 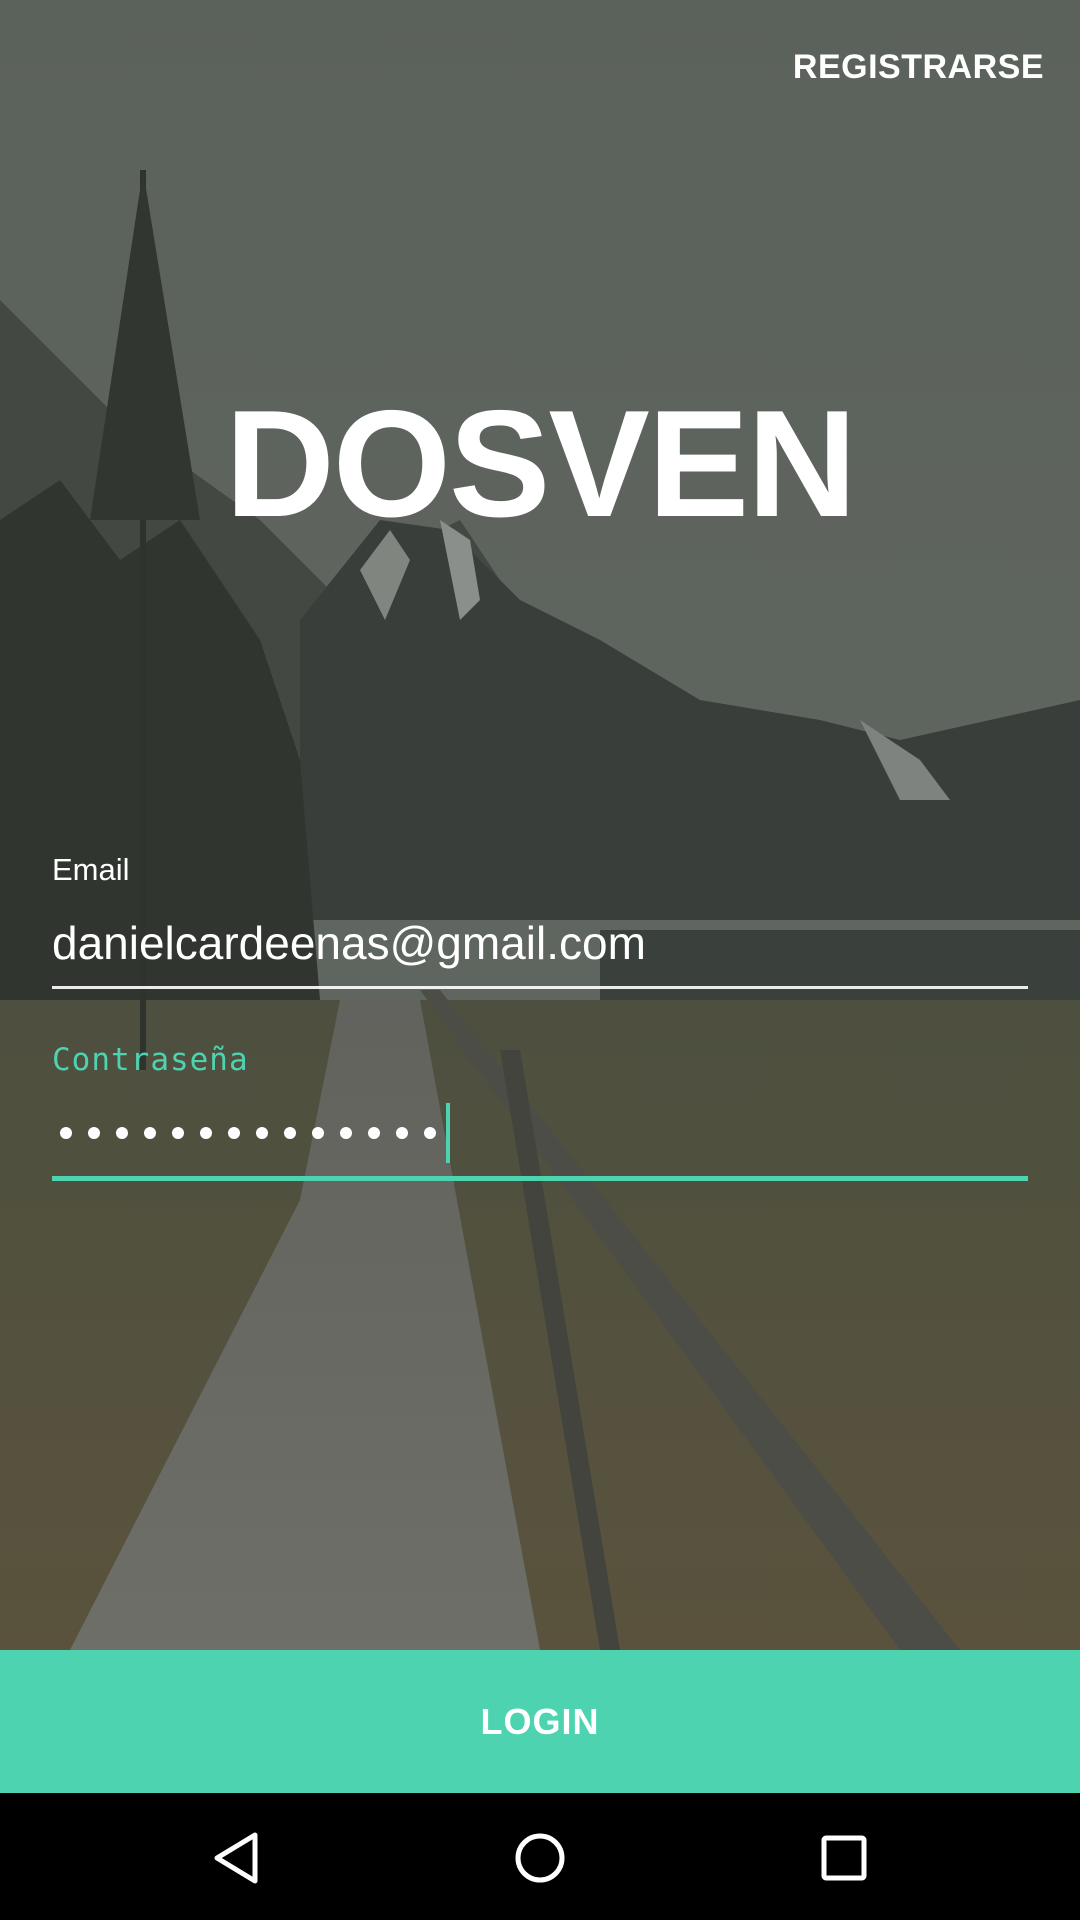 I want to click on password-mask, so click(x=540, y=1133).